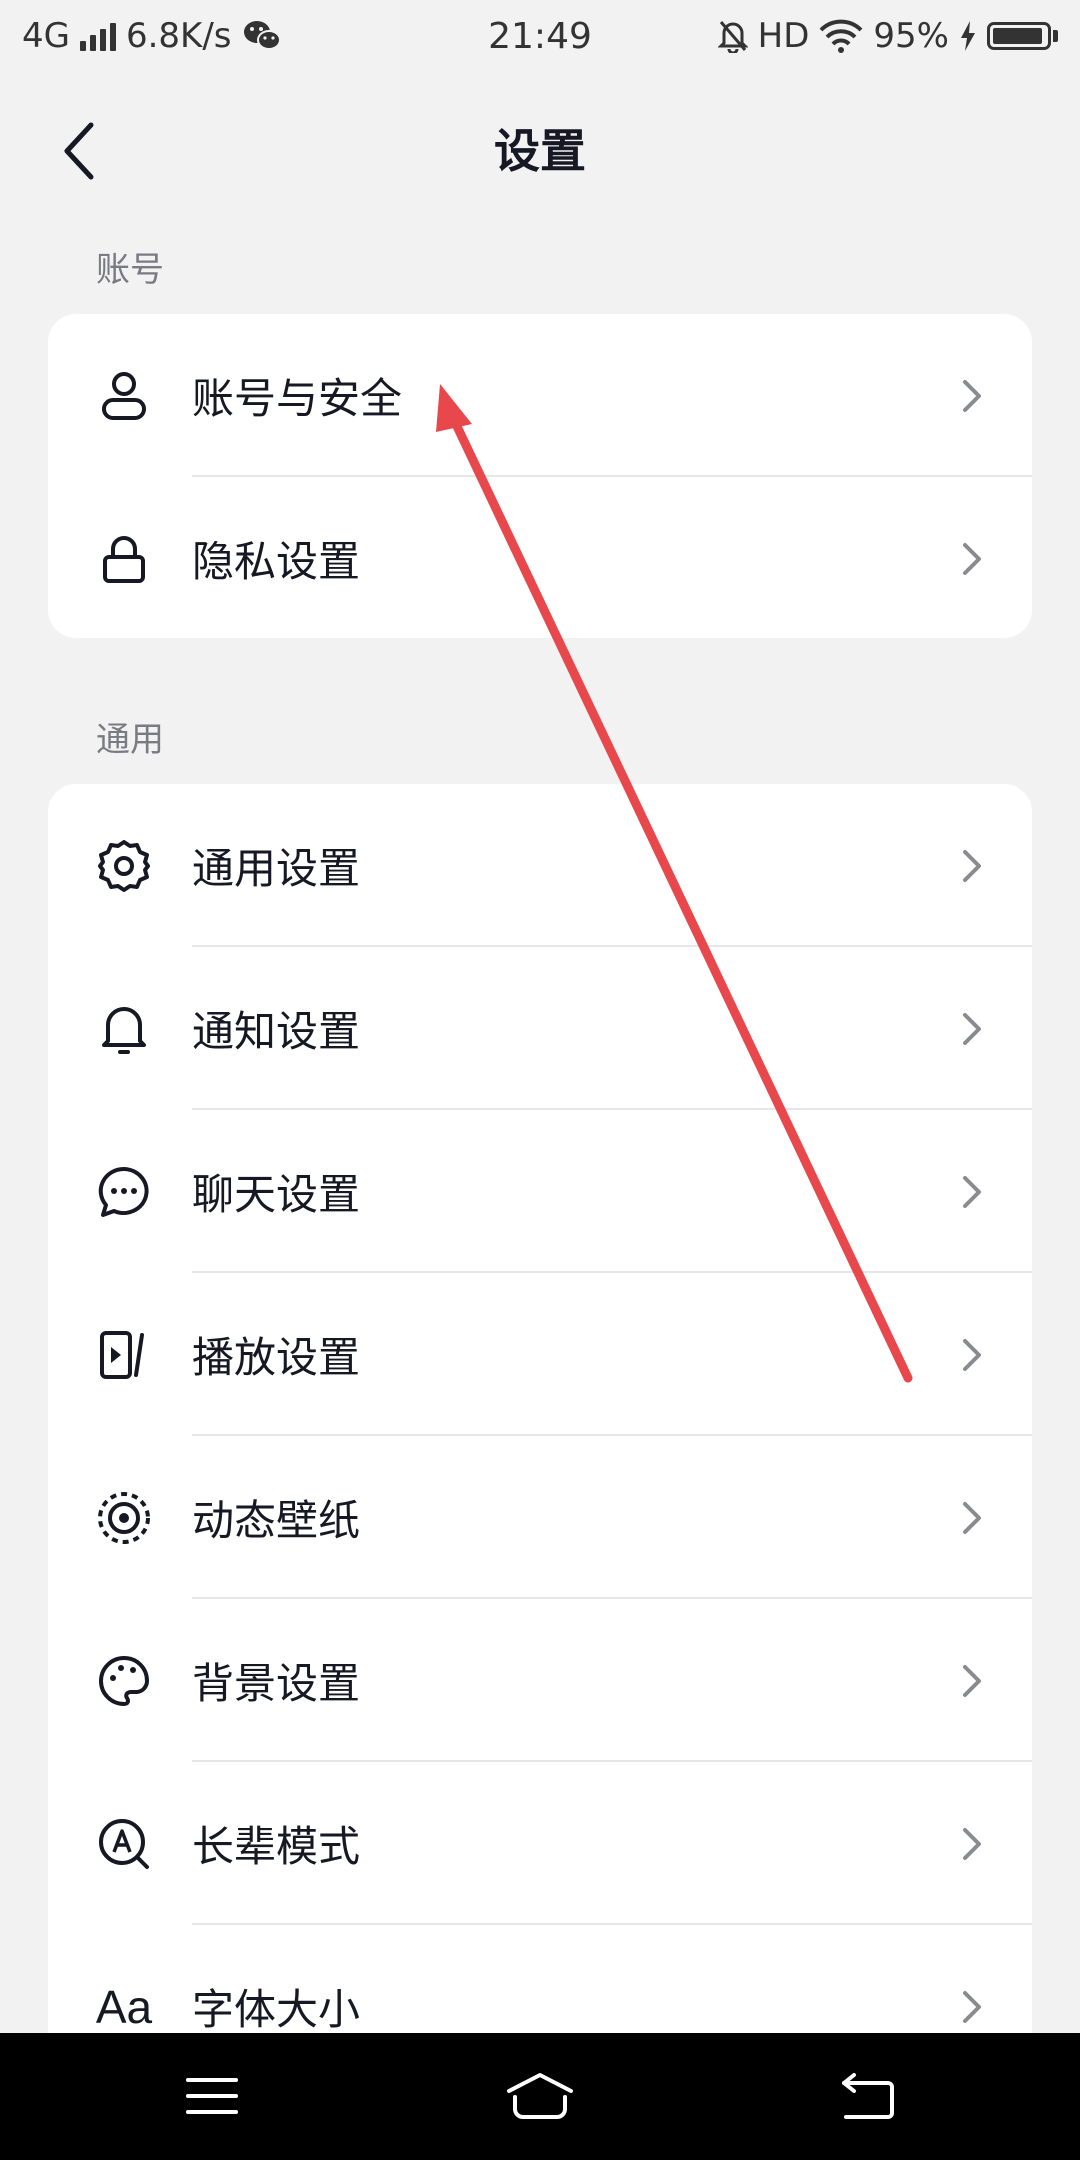 Image resolution: width=1080 pixels, height=2160 pixels. What do you see at coordinates (130, 740) in the screenshot?
I see `section-label-general: 通用` at bounding box center [130, 740].